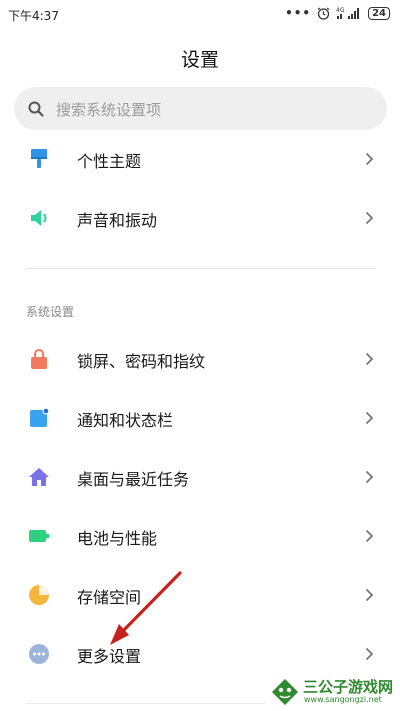 This screenshot has width=400, height=711. I want to click on search-icon, so click(36, 109).